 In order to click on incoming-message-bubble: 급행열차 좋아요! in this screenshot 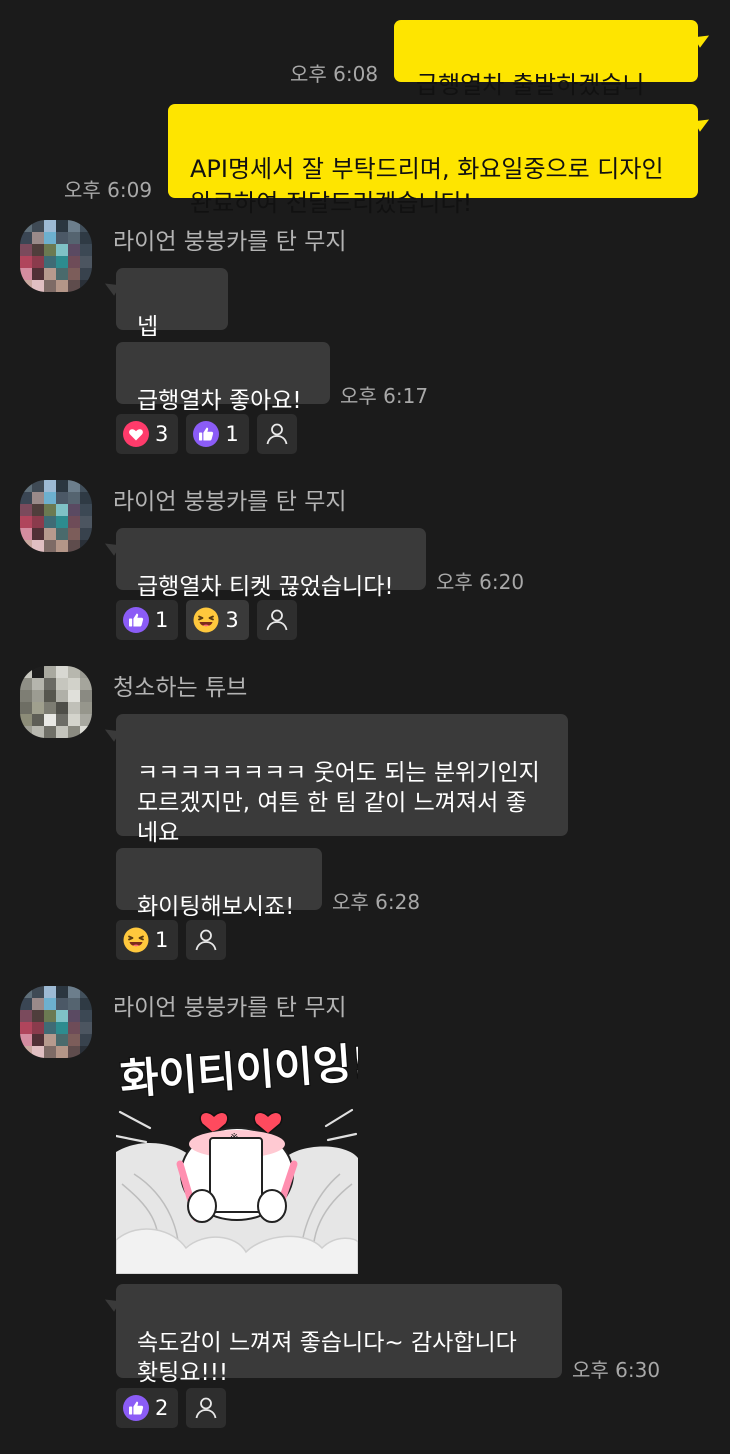, I will do `click(223, 378)`.